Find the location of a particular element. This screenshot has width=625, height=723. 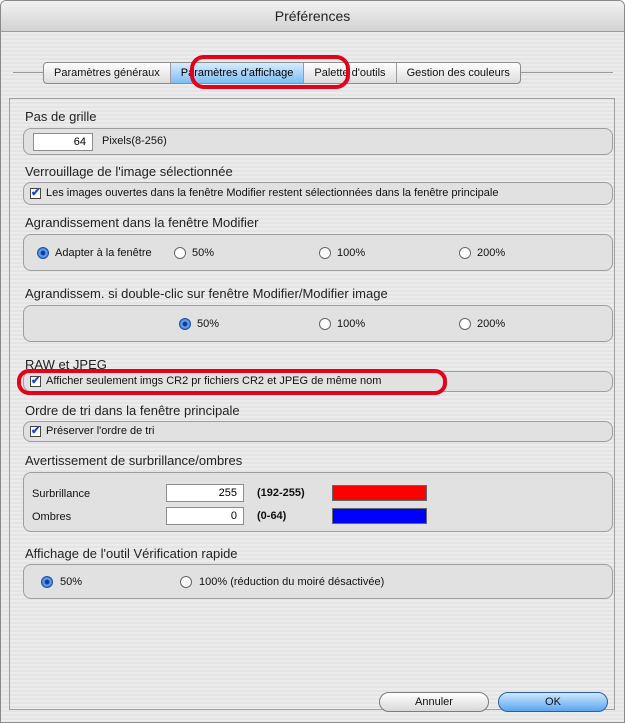

shadow-range: (0-64) is located at coordinates (272, 516).